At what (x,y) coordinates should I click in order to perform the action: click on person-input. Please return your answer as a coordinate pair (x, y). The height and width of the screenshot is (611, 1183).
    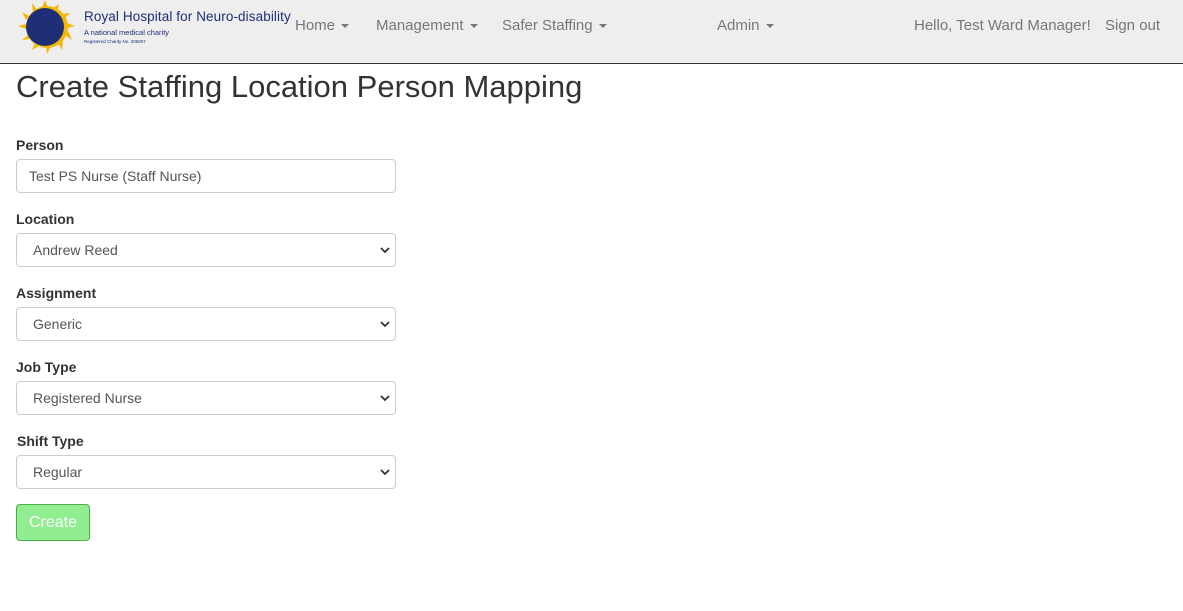
    Looking at the image, I should click on (206, 176).